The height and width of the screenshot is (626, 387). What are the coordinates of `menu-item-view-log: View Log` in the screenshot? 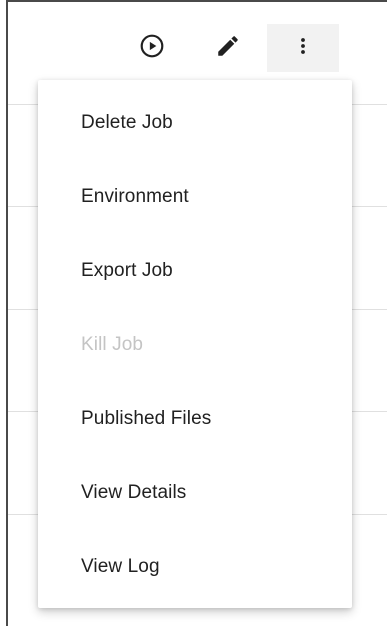 It's located at (195, 567).